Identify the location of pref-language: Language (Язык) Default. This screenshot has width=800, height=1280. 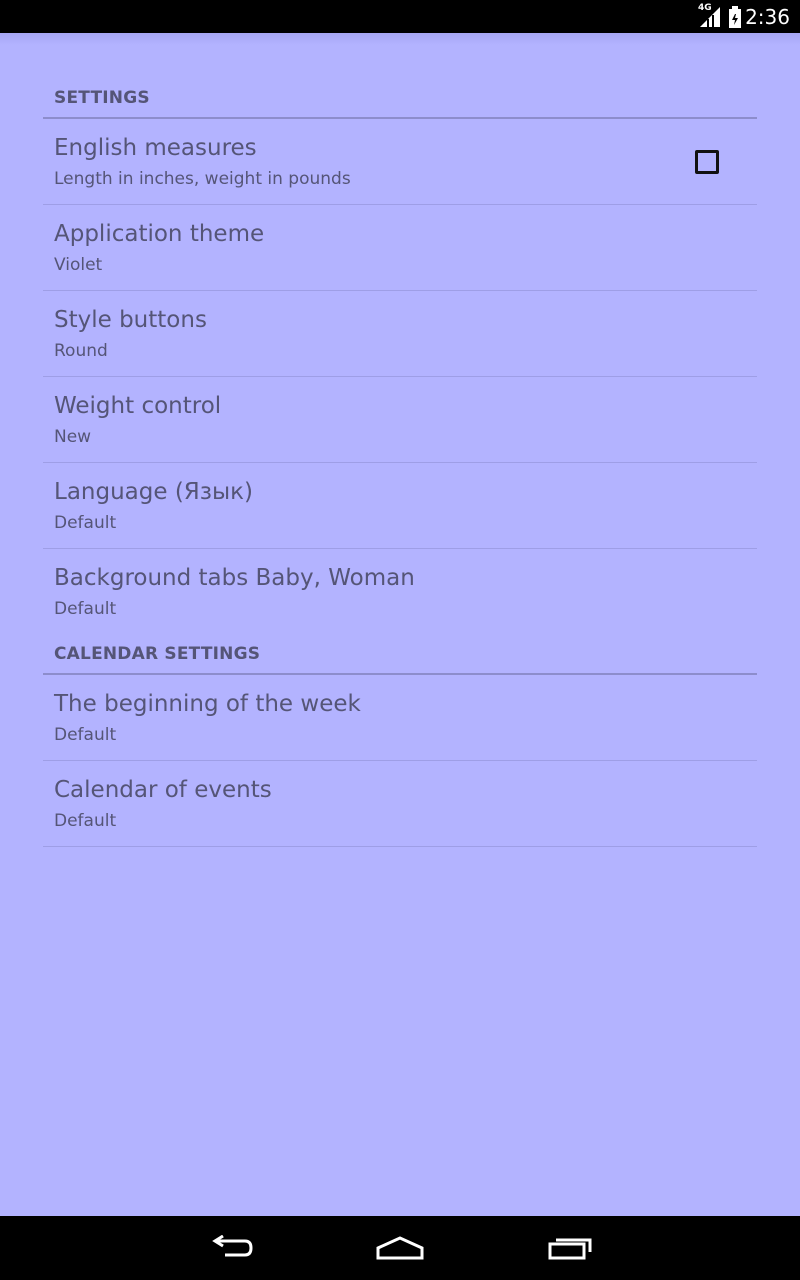
(400, 506).